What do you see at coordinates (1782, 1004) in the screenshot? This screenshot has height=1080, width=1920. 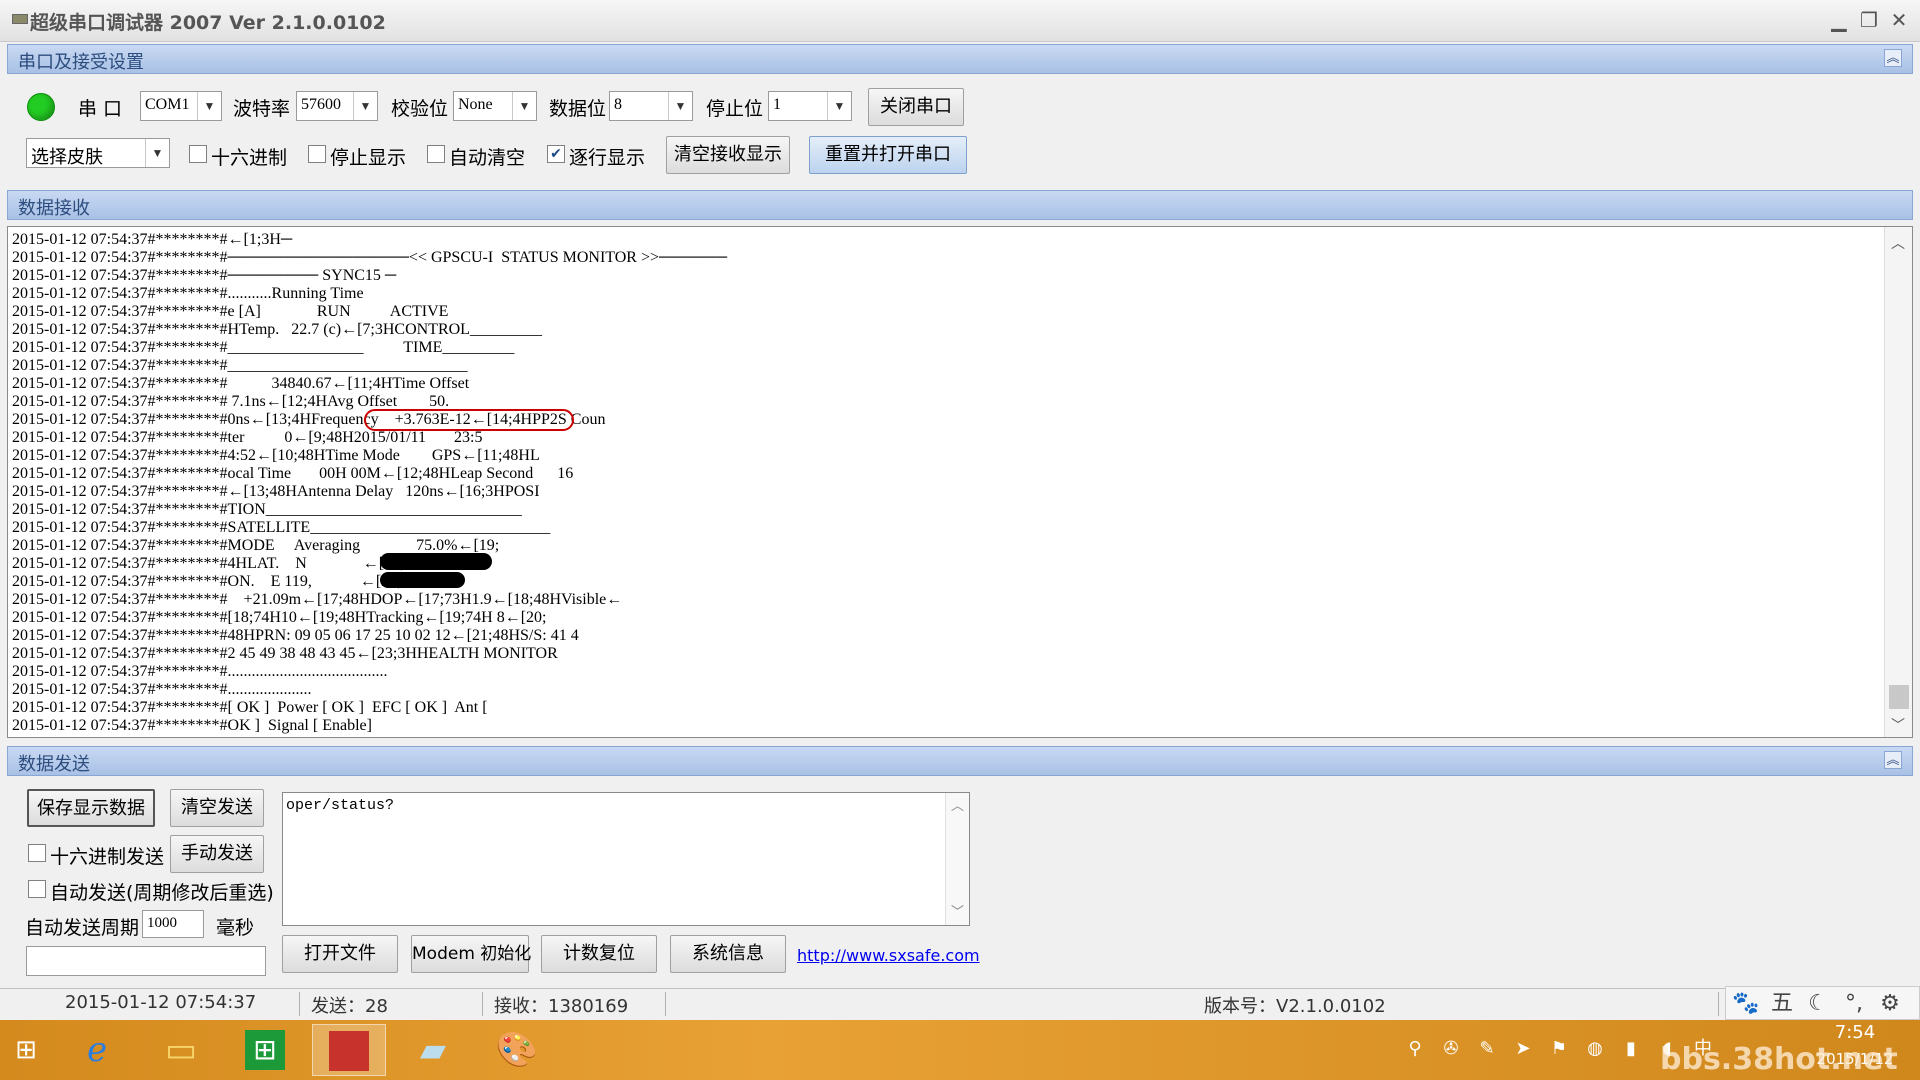 I see `ime-wubi-label: 五` at bounding box center [1782, 1004].